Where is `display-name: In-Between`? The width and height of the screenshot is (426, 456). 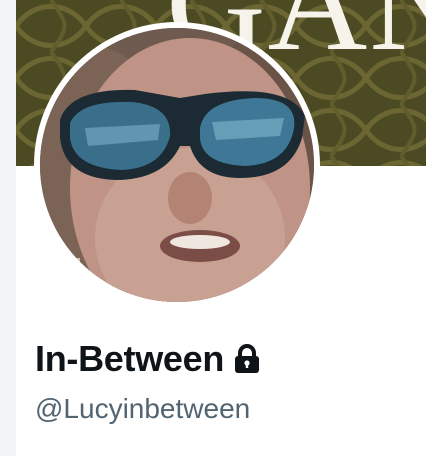 display-name: In-Between is located at coordinates (130, 358).